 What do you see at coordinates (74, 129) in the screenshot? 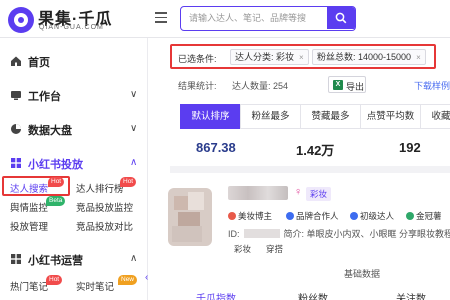
I see `sidebar-item-dashboard: 数据大盘 ∨` at bounding box center [74, 129].